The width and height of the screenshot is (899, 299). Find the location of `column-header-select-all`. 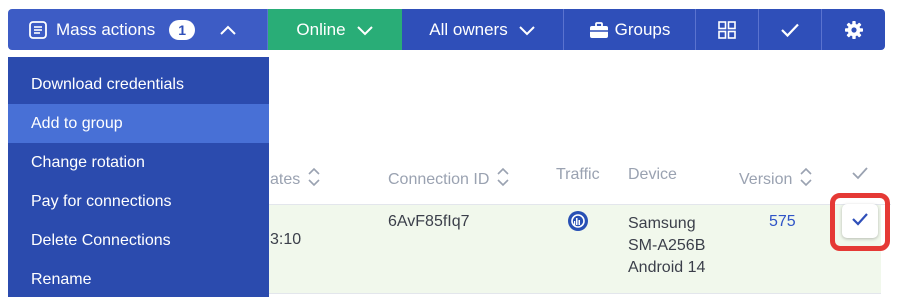

column-header-select-all is located at coordinates (860, 175).